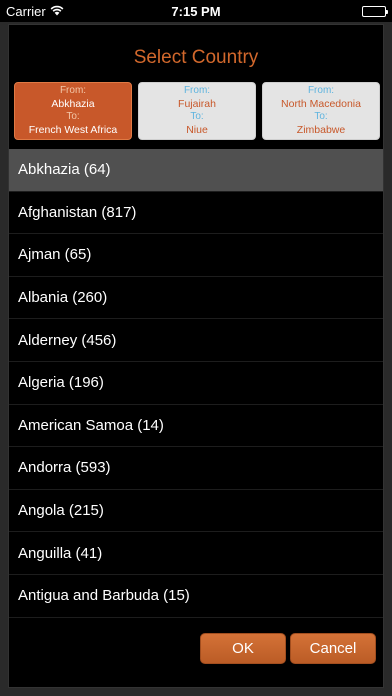 The image size is (392, 696). I want to click on range-from-value: Fujairah, so click(197, 104).